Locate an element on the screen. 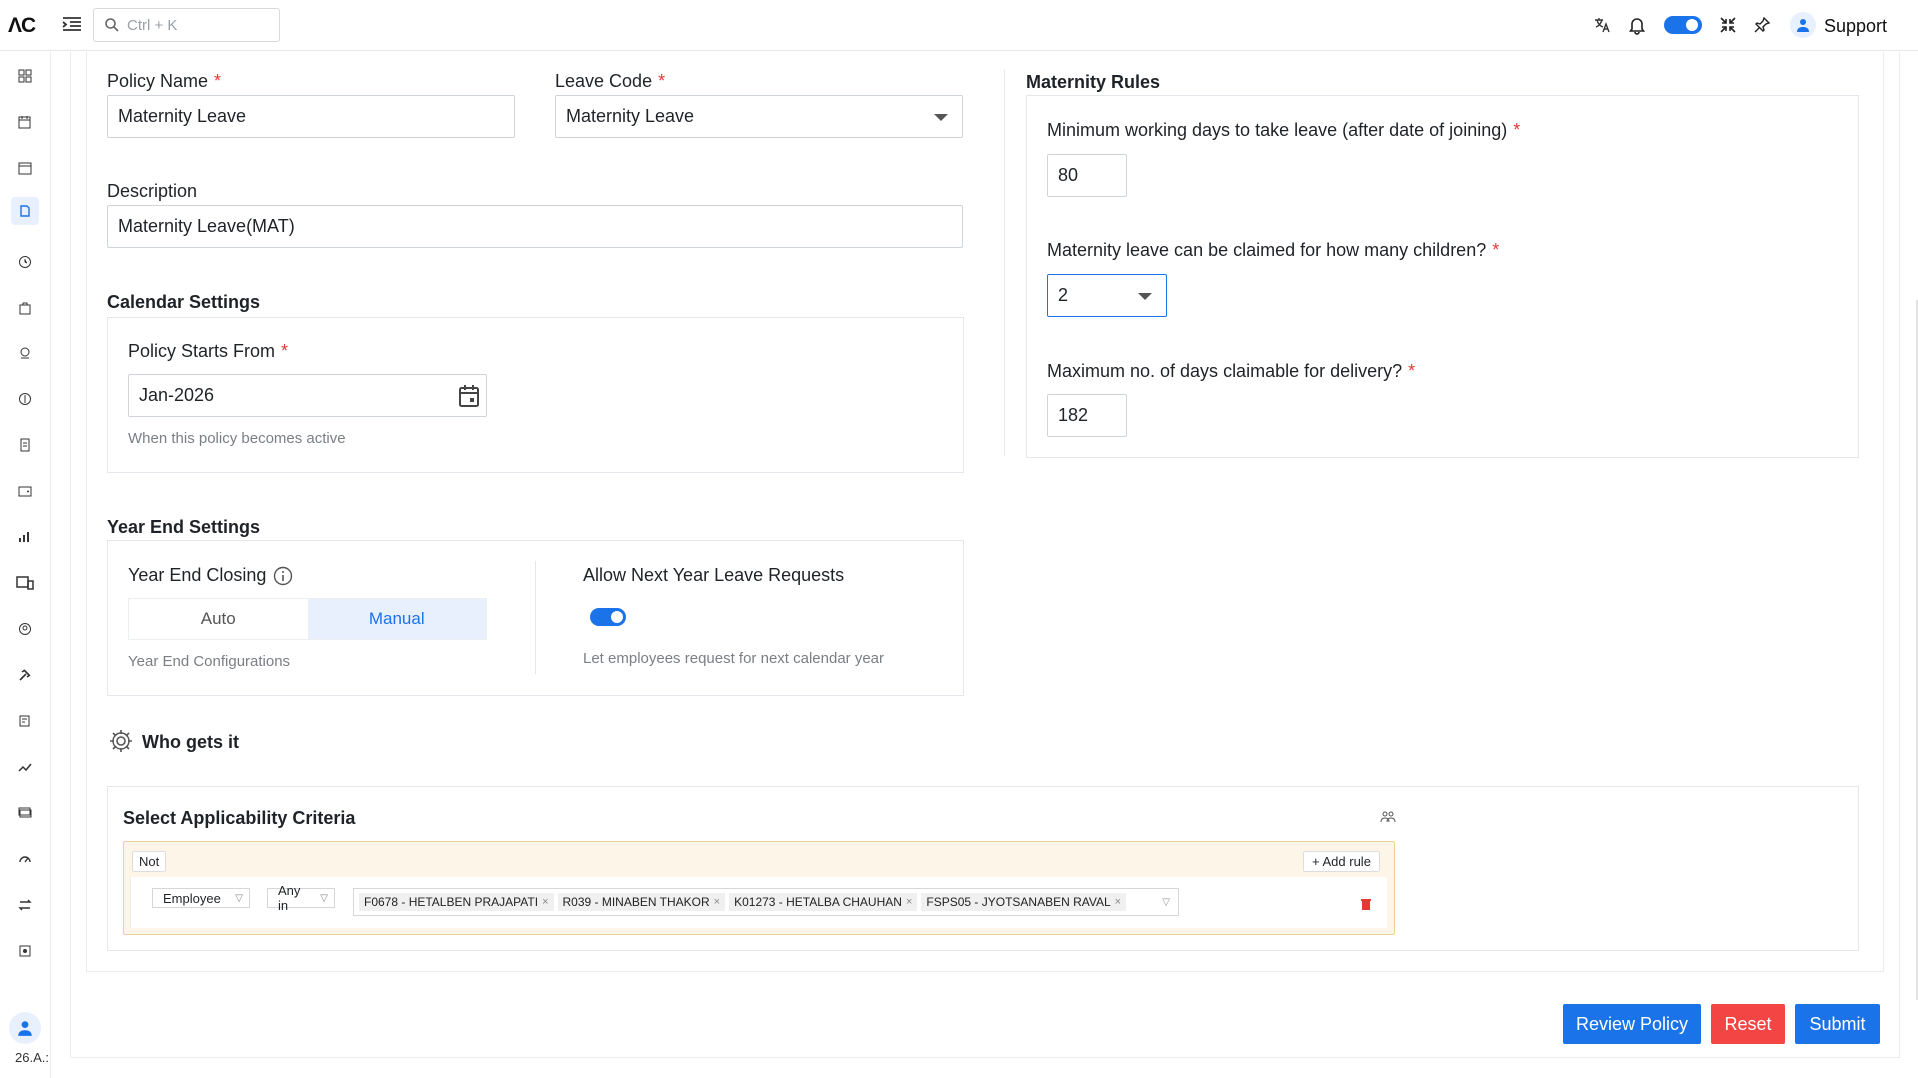  group-icon is located at coordinates (1388, 817).